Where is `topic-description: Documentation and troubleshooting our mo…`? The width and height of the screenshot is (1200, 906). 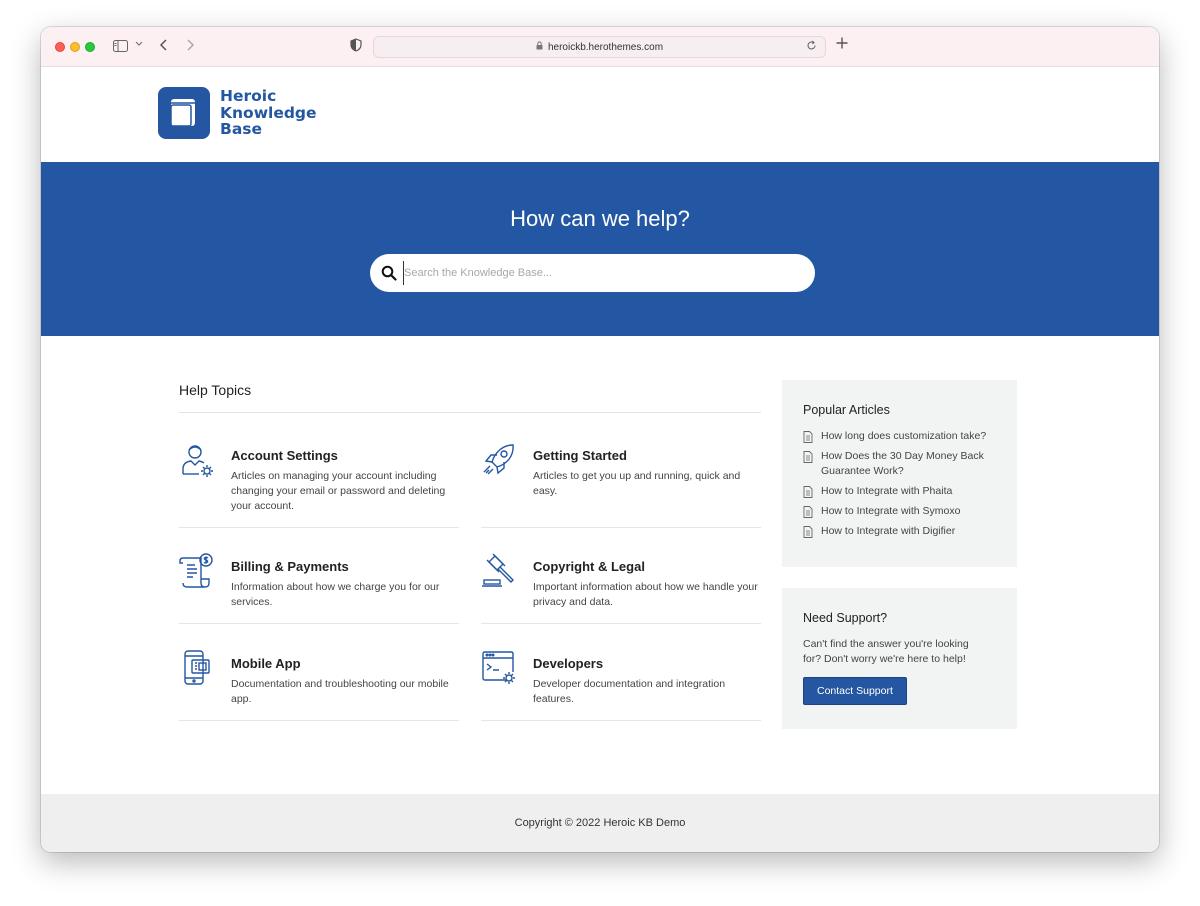 topic-description: Documentation and troubleshooting our mo… is located at coordinates (340, 691).